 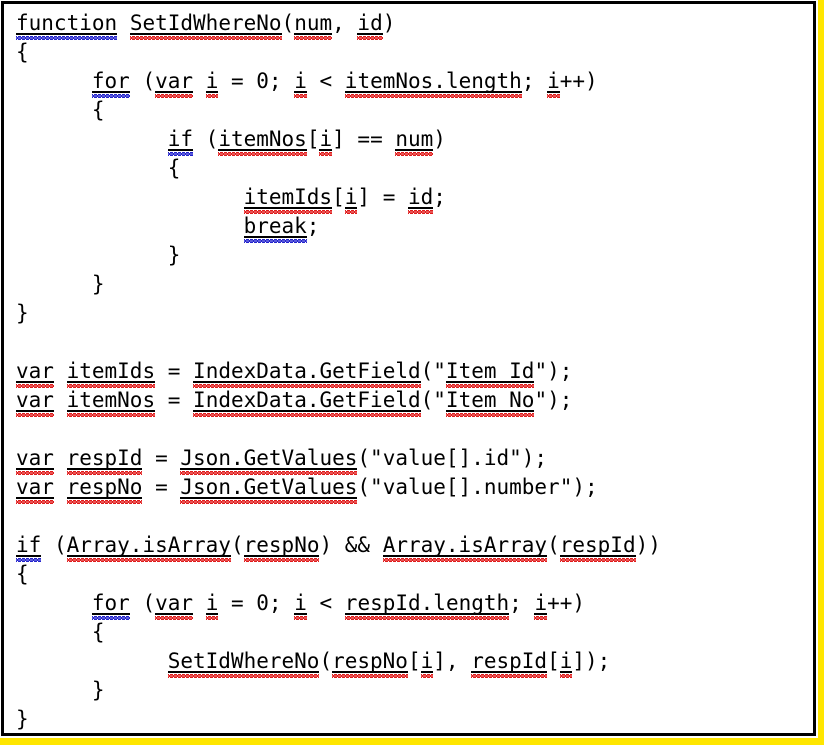 What do you see at coordinates (821, 372) in the screenshot?
I see `highlight-strip-right` at bounding box center [821, 372].